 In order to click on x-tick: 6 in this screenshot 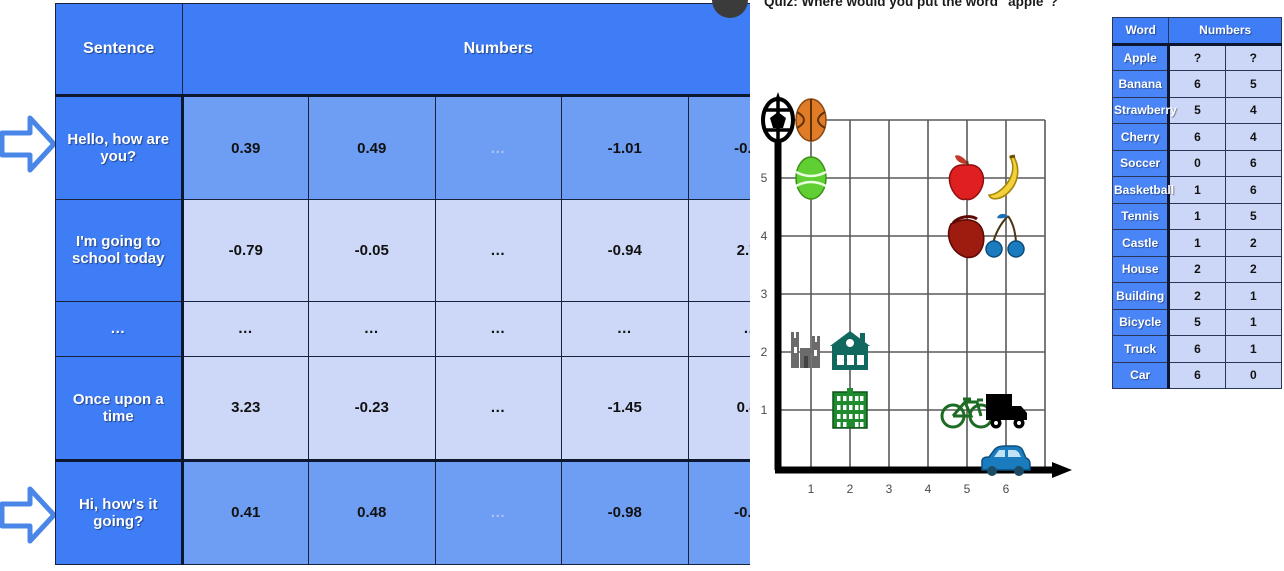, I will do `click(1006, 489)`.